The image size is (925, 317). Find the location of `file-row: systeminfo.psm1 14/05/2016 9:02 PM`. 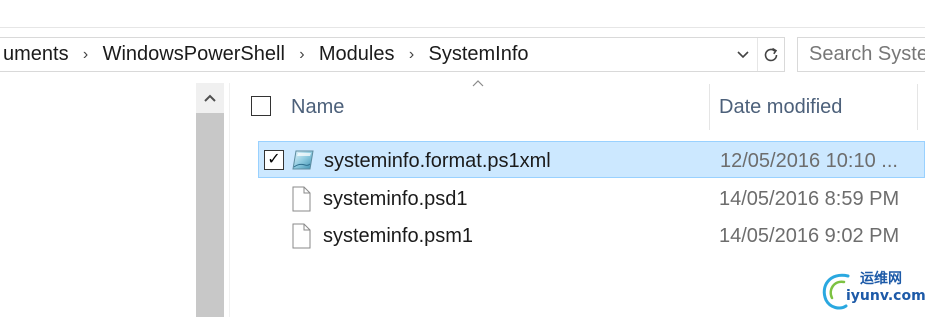

file-row: systeminfo.psm1 14/05/2016 9:02 PM is located at coordinates (591, 235).